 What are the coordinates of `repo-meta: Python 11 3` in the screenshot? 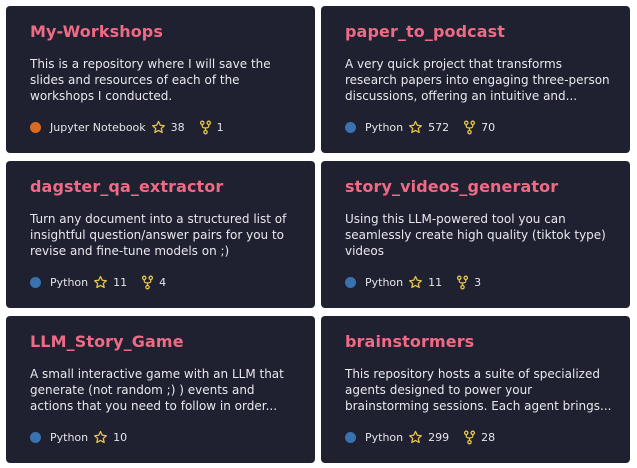 It's located at (420, 282).